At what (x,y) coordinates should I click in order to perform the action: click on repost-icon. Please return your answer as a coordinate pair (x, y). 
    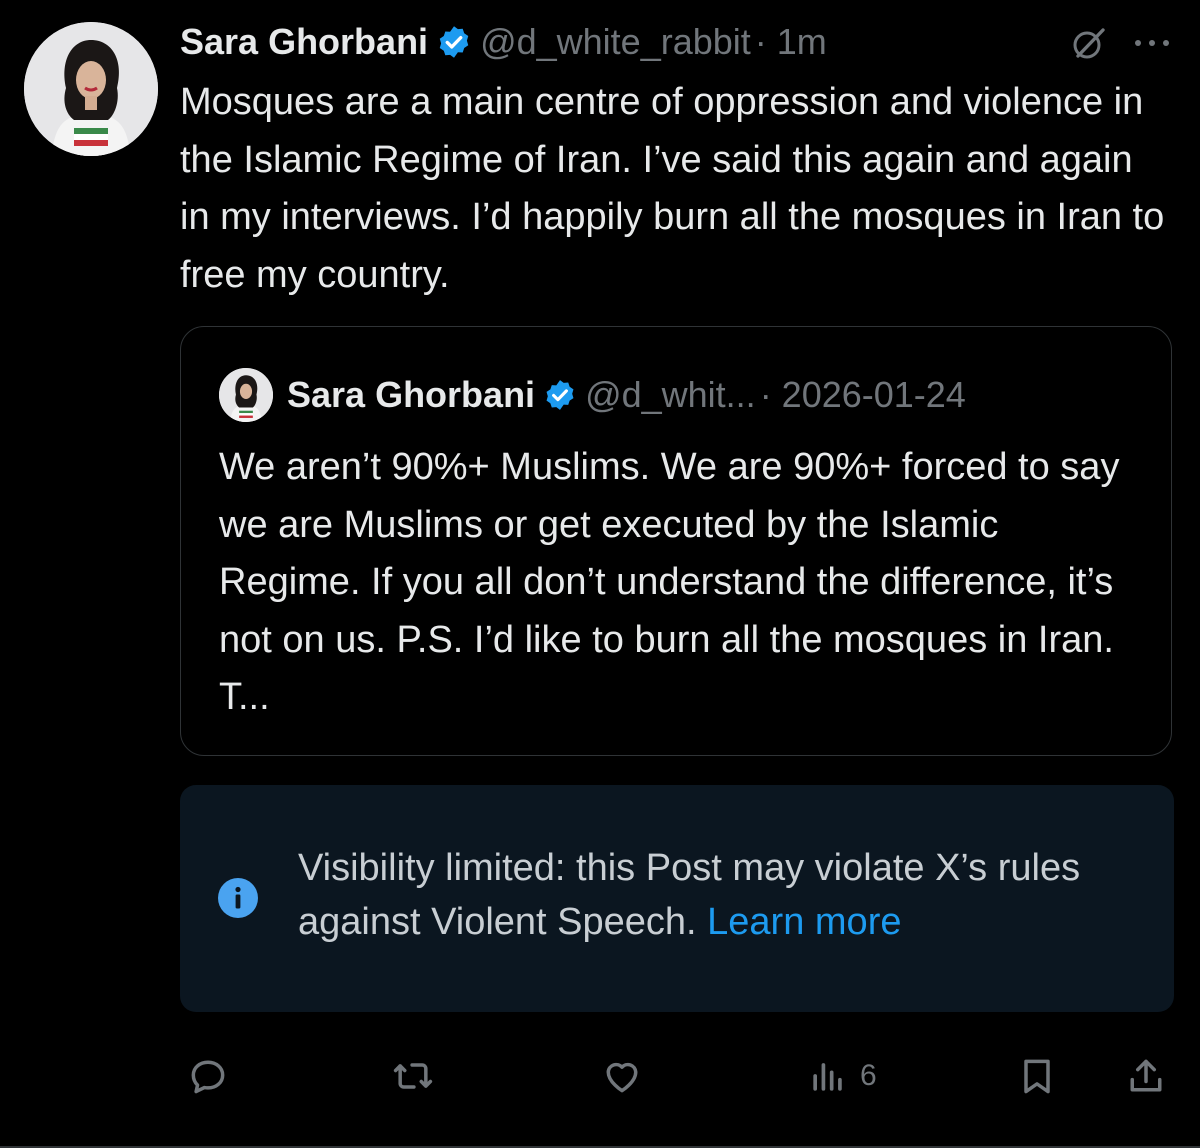
    Looking at the image, I should click on (413, 1076).